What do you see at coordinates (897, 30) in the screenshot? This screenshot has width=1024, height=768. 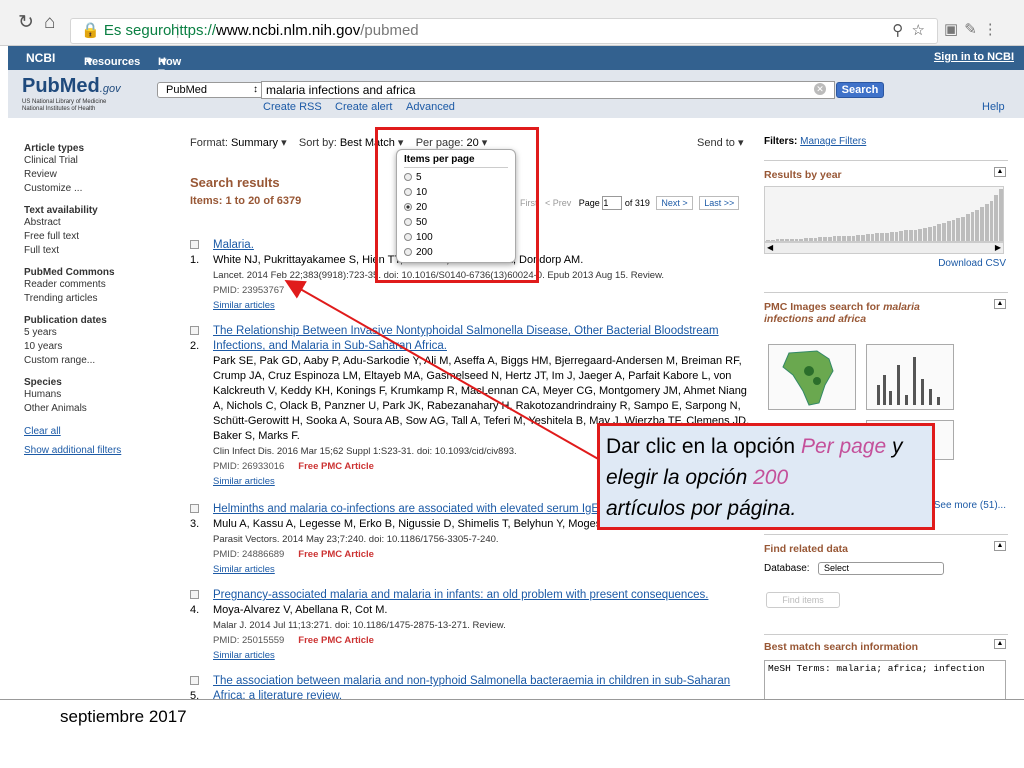 I see `zoom-icon: ⚲` at bounding box center [897, 30].